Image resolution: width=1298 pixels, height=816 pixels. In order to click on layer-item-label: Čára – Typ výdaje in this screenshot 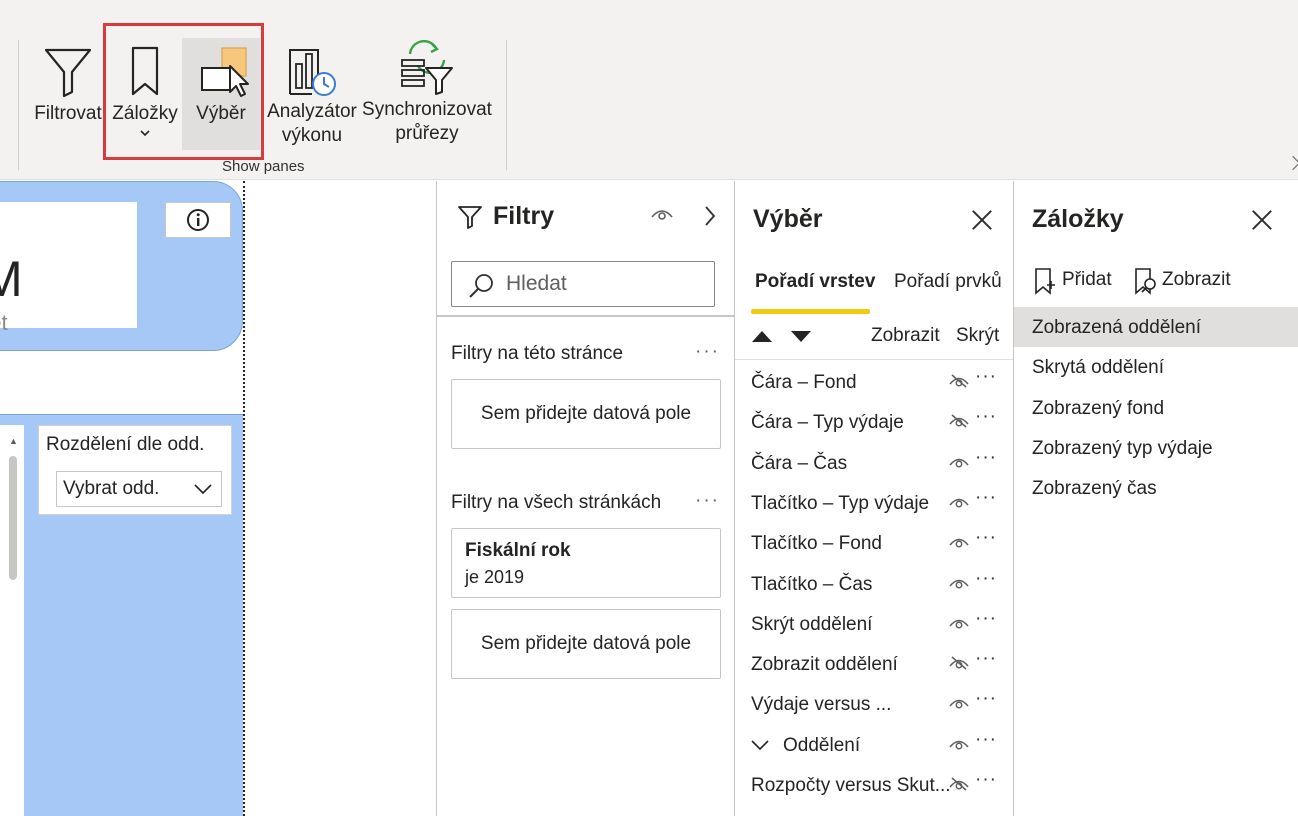, I will do `click(827, 423)`.